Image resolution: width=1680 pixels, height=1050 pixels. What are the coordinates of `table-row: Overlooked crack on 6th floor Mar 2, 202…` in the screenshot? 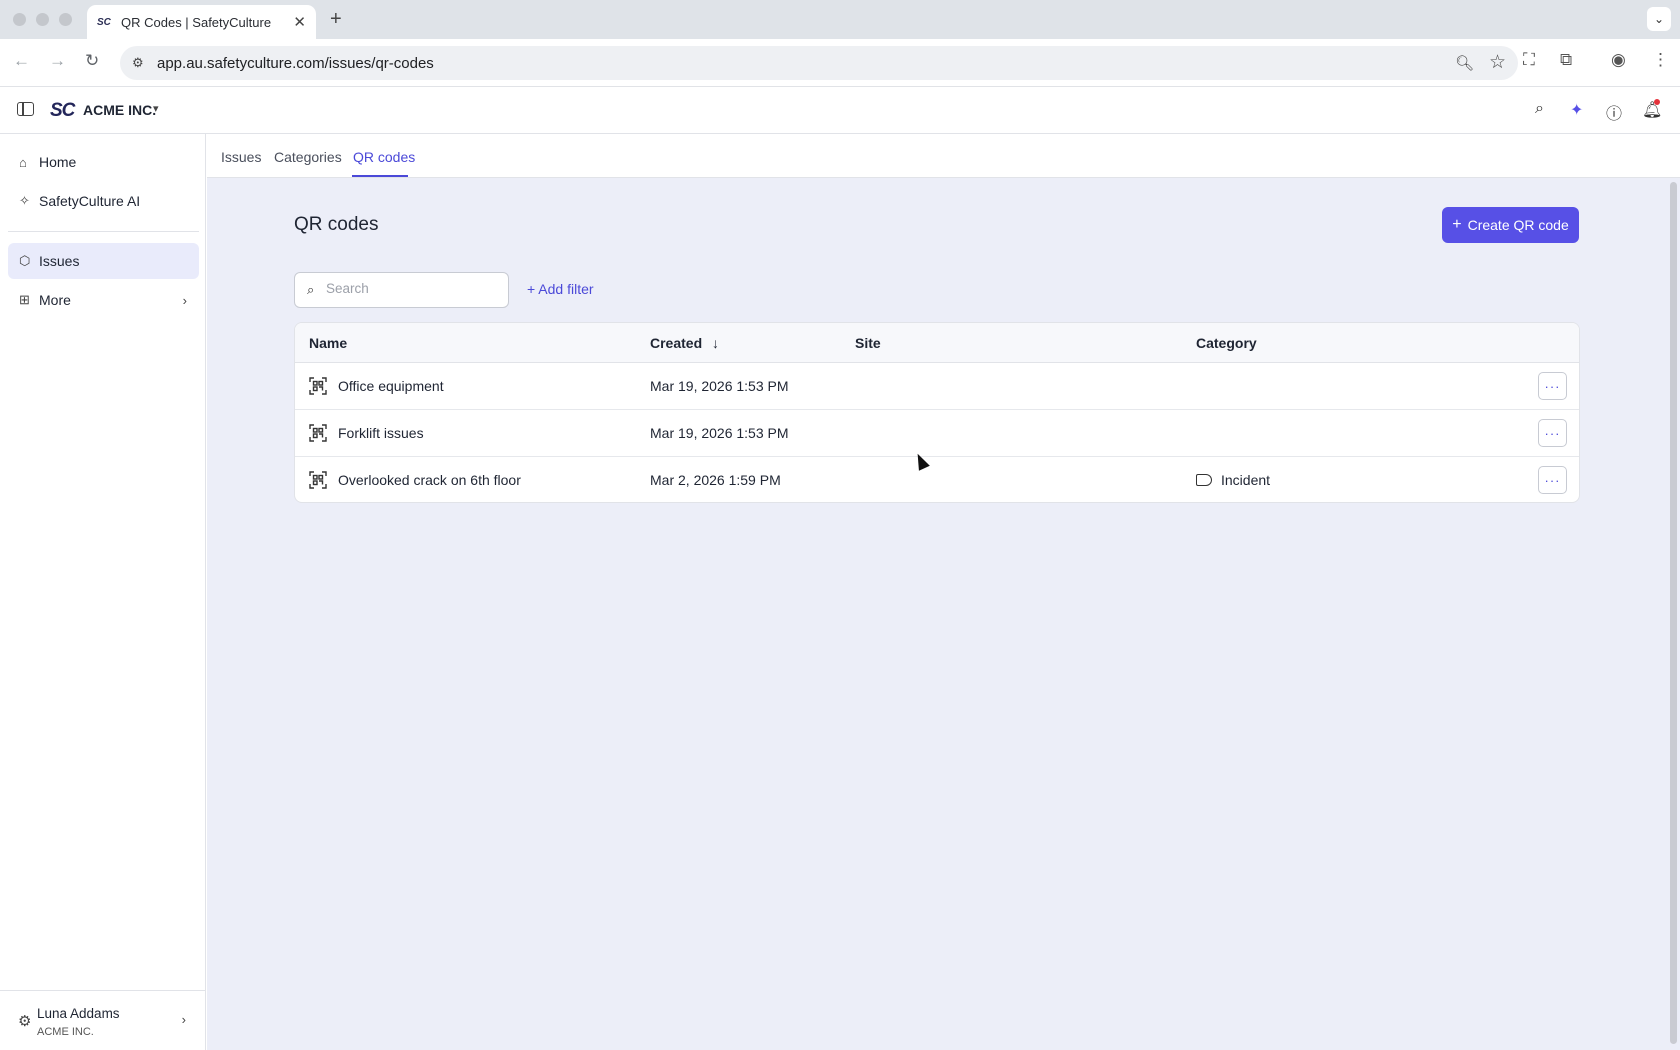 It's located at (937, 479).